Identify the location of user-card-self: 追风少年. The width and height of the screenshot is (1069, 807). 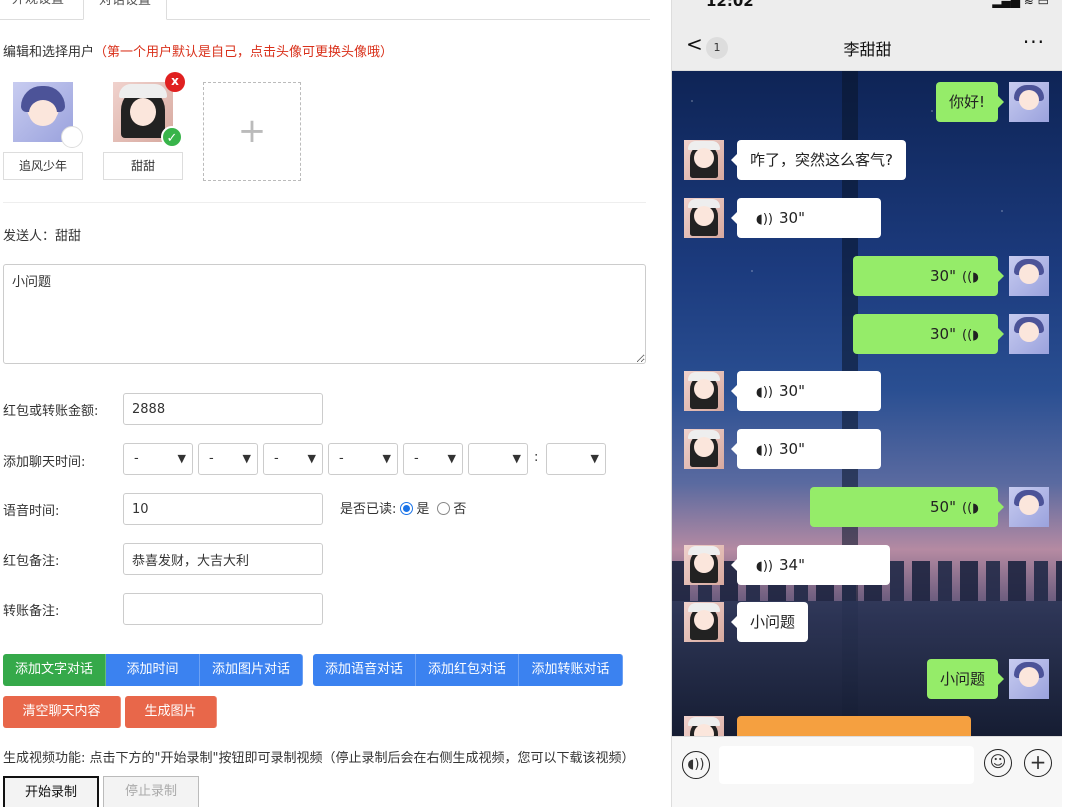
(43, 131).